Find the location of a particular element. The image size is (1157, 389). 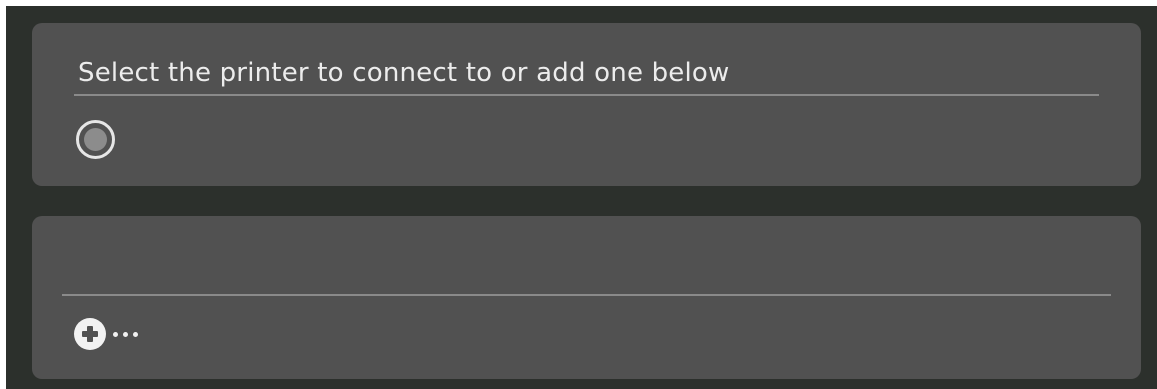

printer-radio-button is located at coordinates (95, 139).